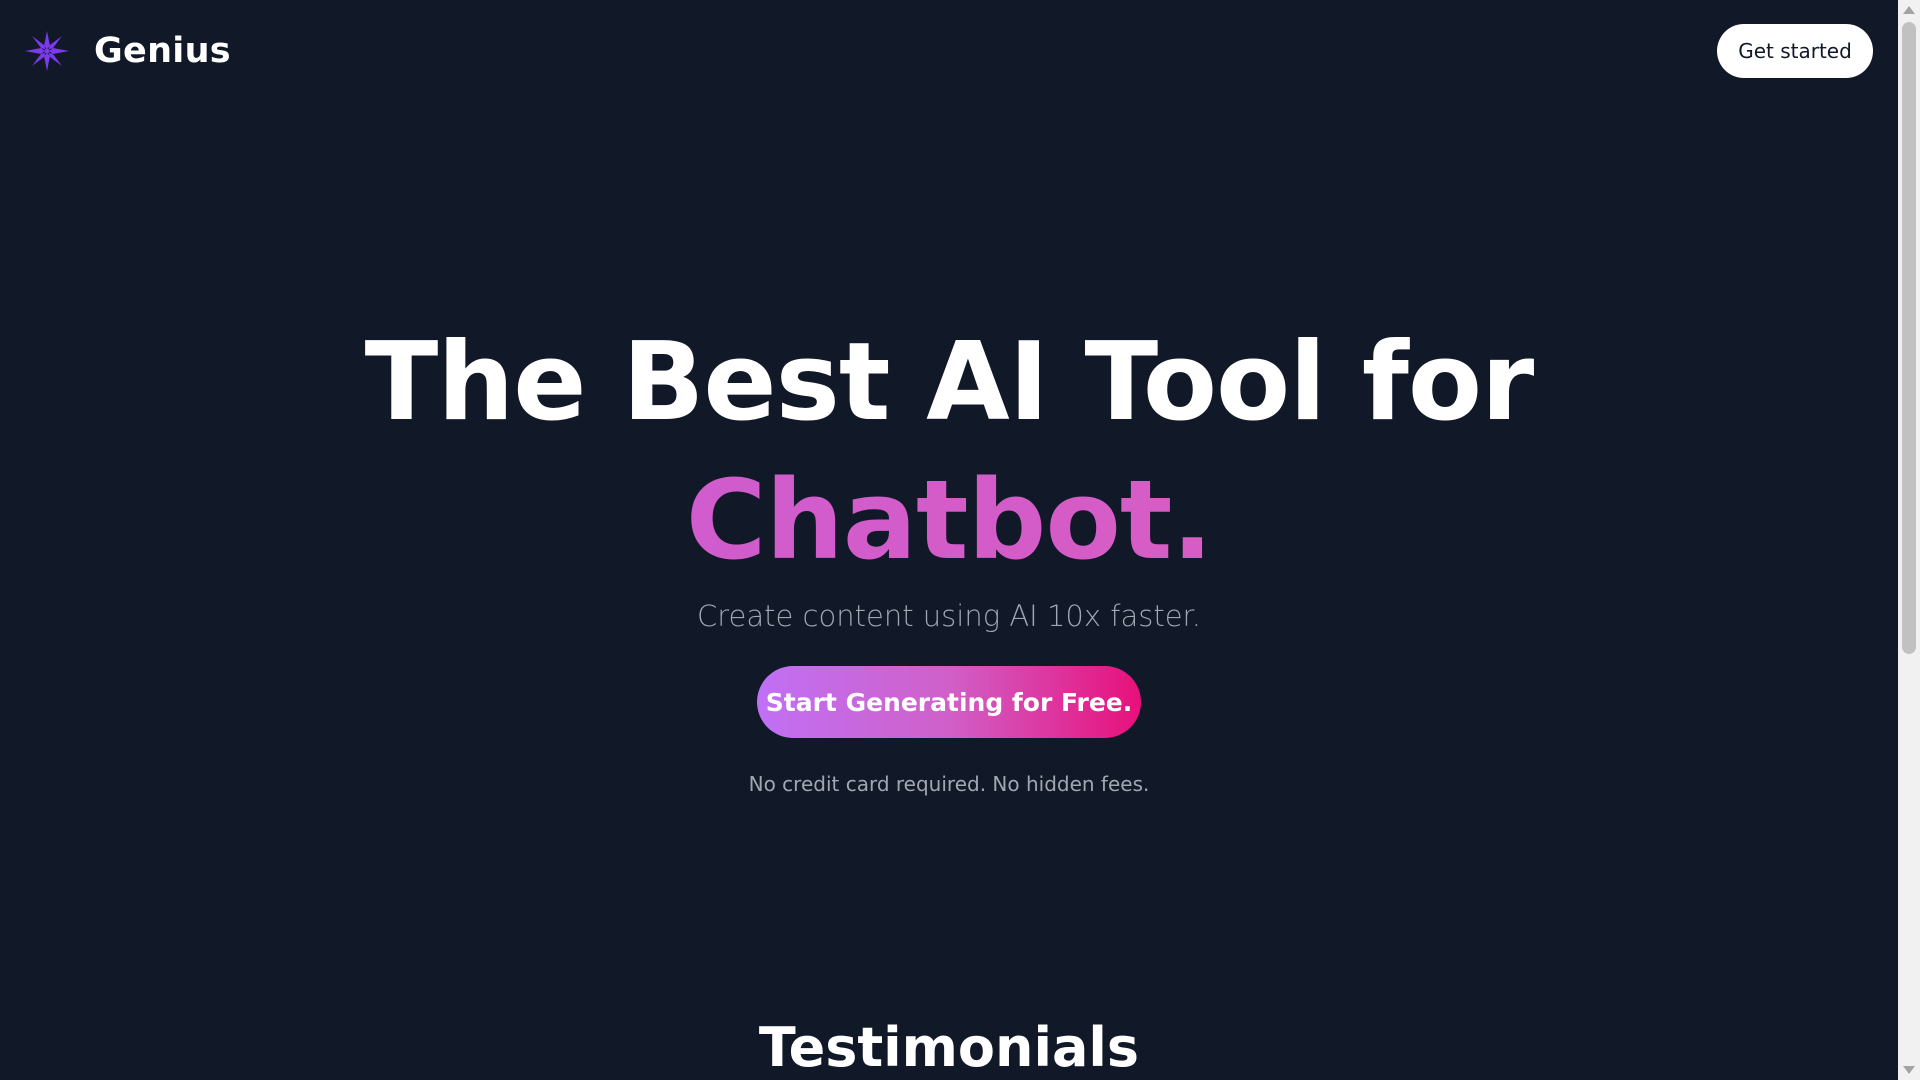 Image resolution: width=1920 pixels, height=1080 pixels. I want to click on brand-name: Genius, so click(162, 51).